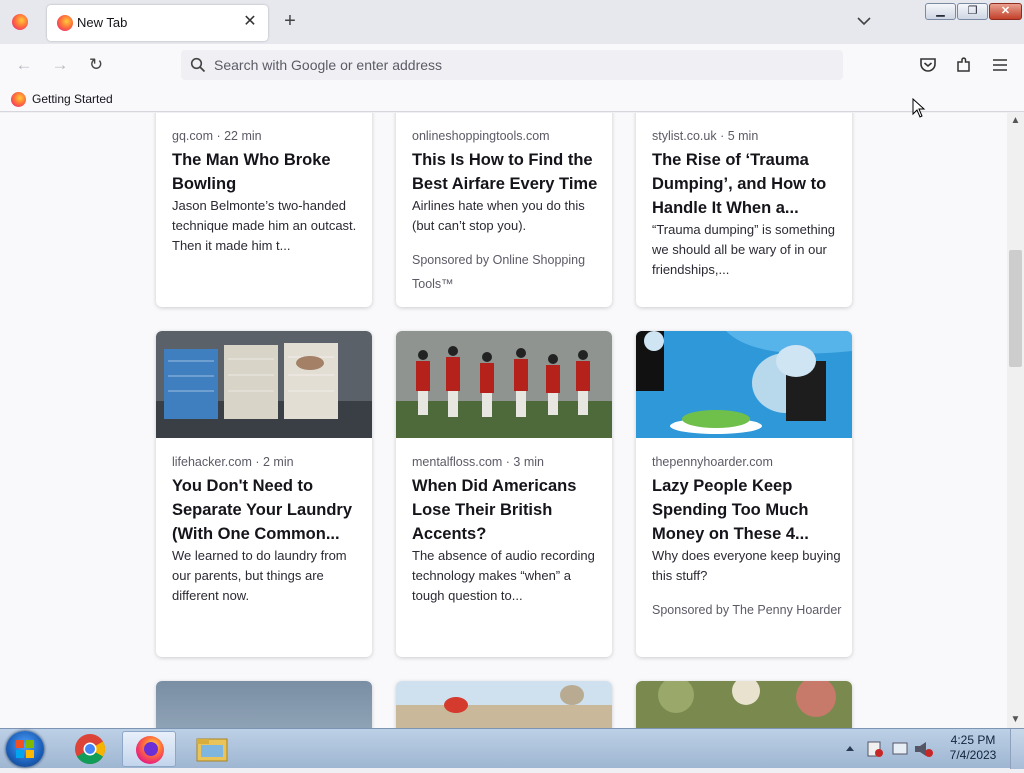  What do you see at coordinates (233, 462) in the screenshot?
I see `story-source: lifehacker.com · 2 min` at bounding box center [233, 462].